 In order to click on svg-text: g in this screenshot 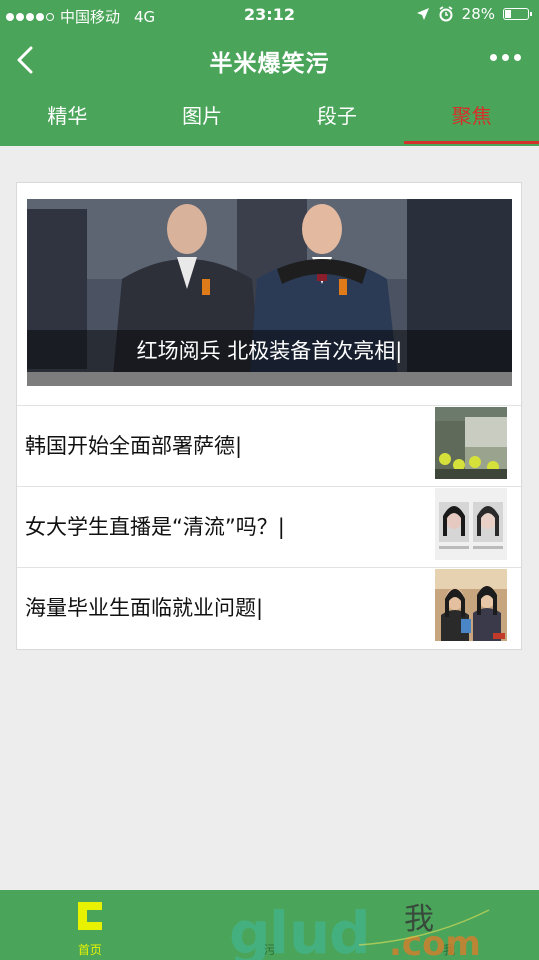, I will do `click(250, 929)`.